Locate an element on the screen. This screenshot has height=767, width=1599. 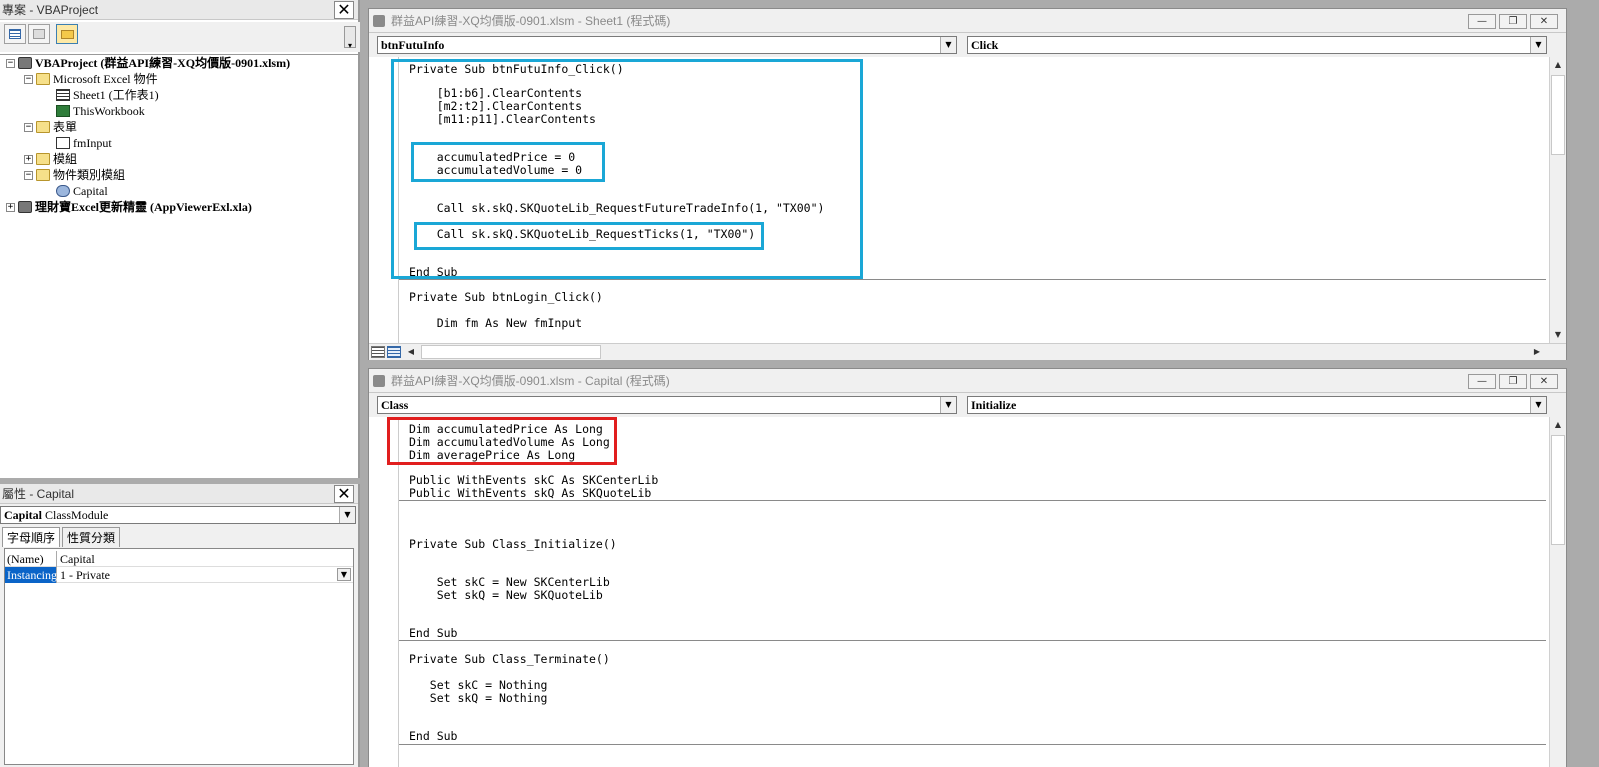
properties-grid: (Name) Capital Instancing 1 - Private ▼ is located at coordinates (179, 656).